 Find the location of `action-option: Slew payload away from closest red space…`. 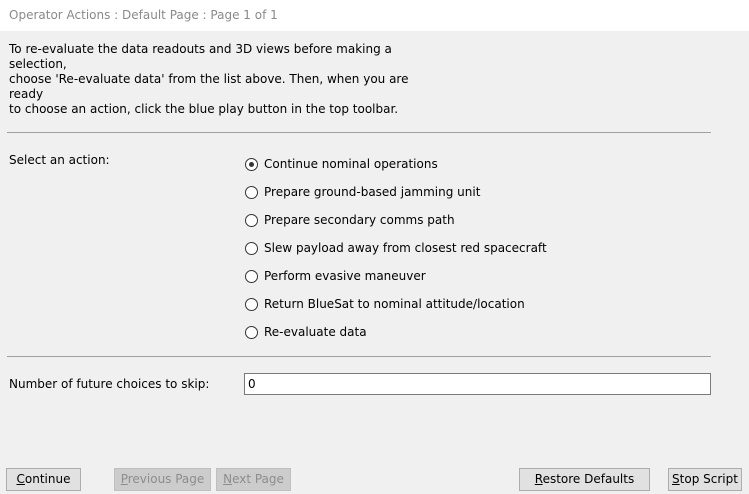

action-option: Slew payload away from closest red space… is located at coordinates (395, 248).